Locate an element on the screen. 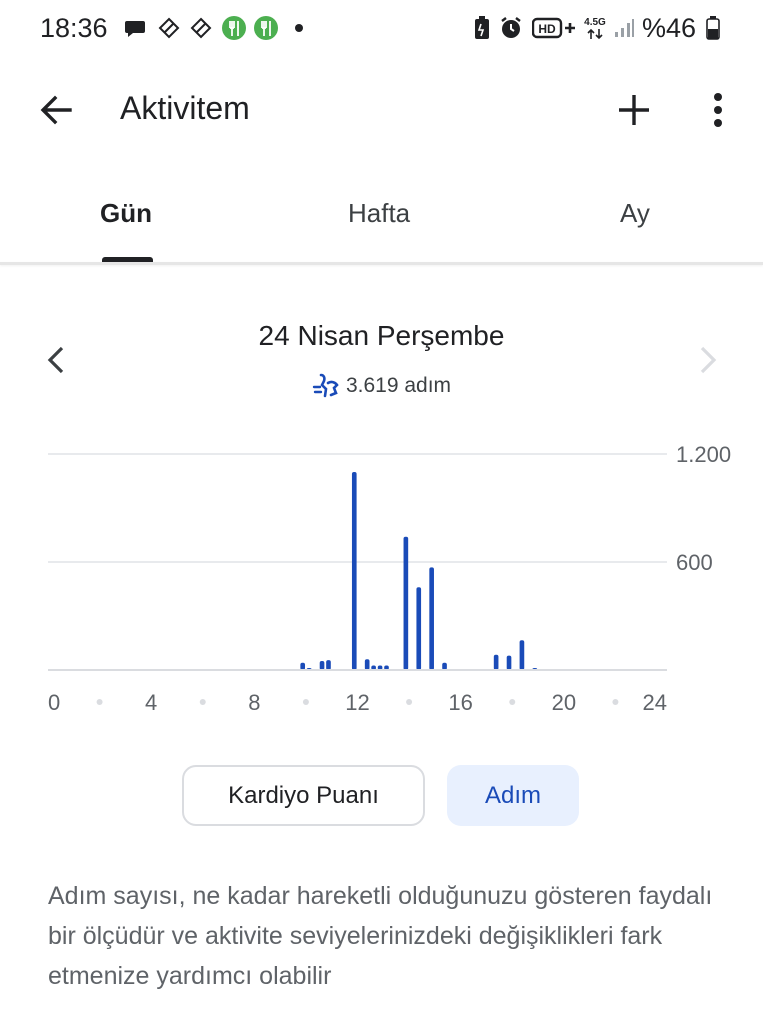 The height and width of the screenshot is (1024, 763). add-button is located at coordinates (634, 110).